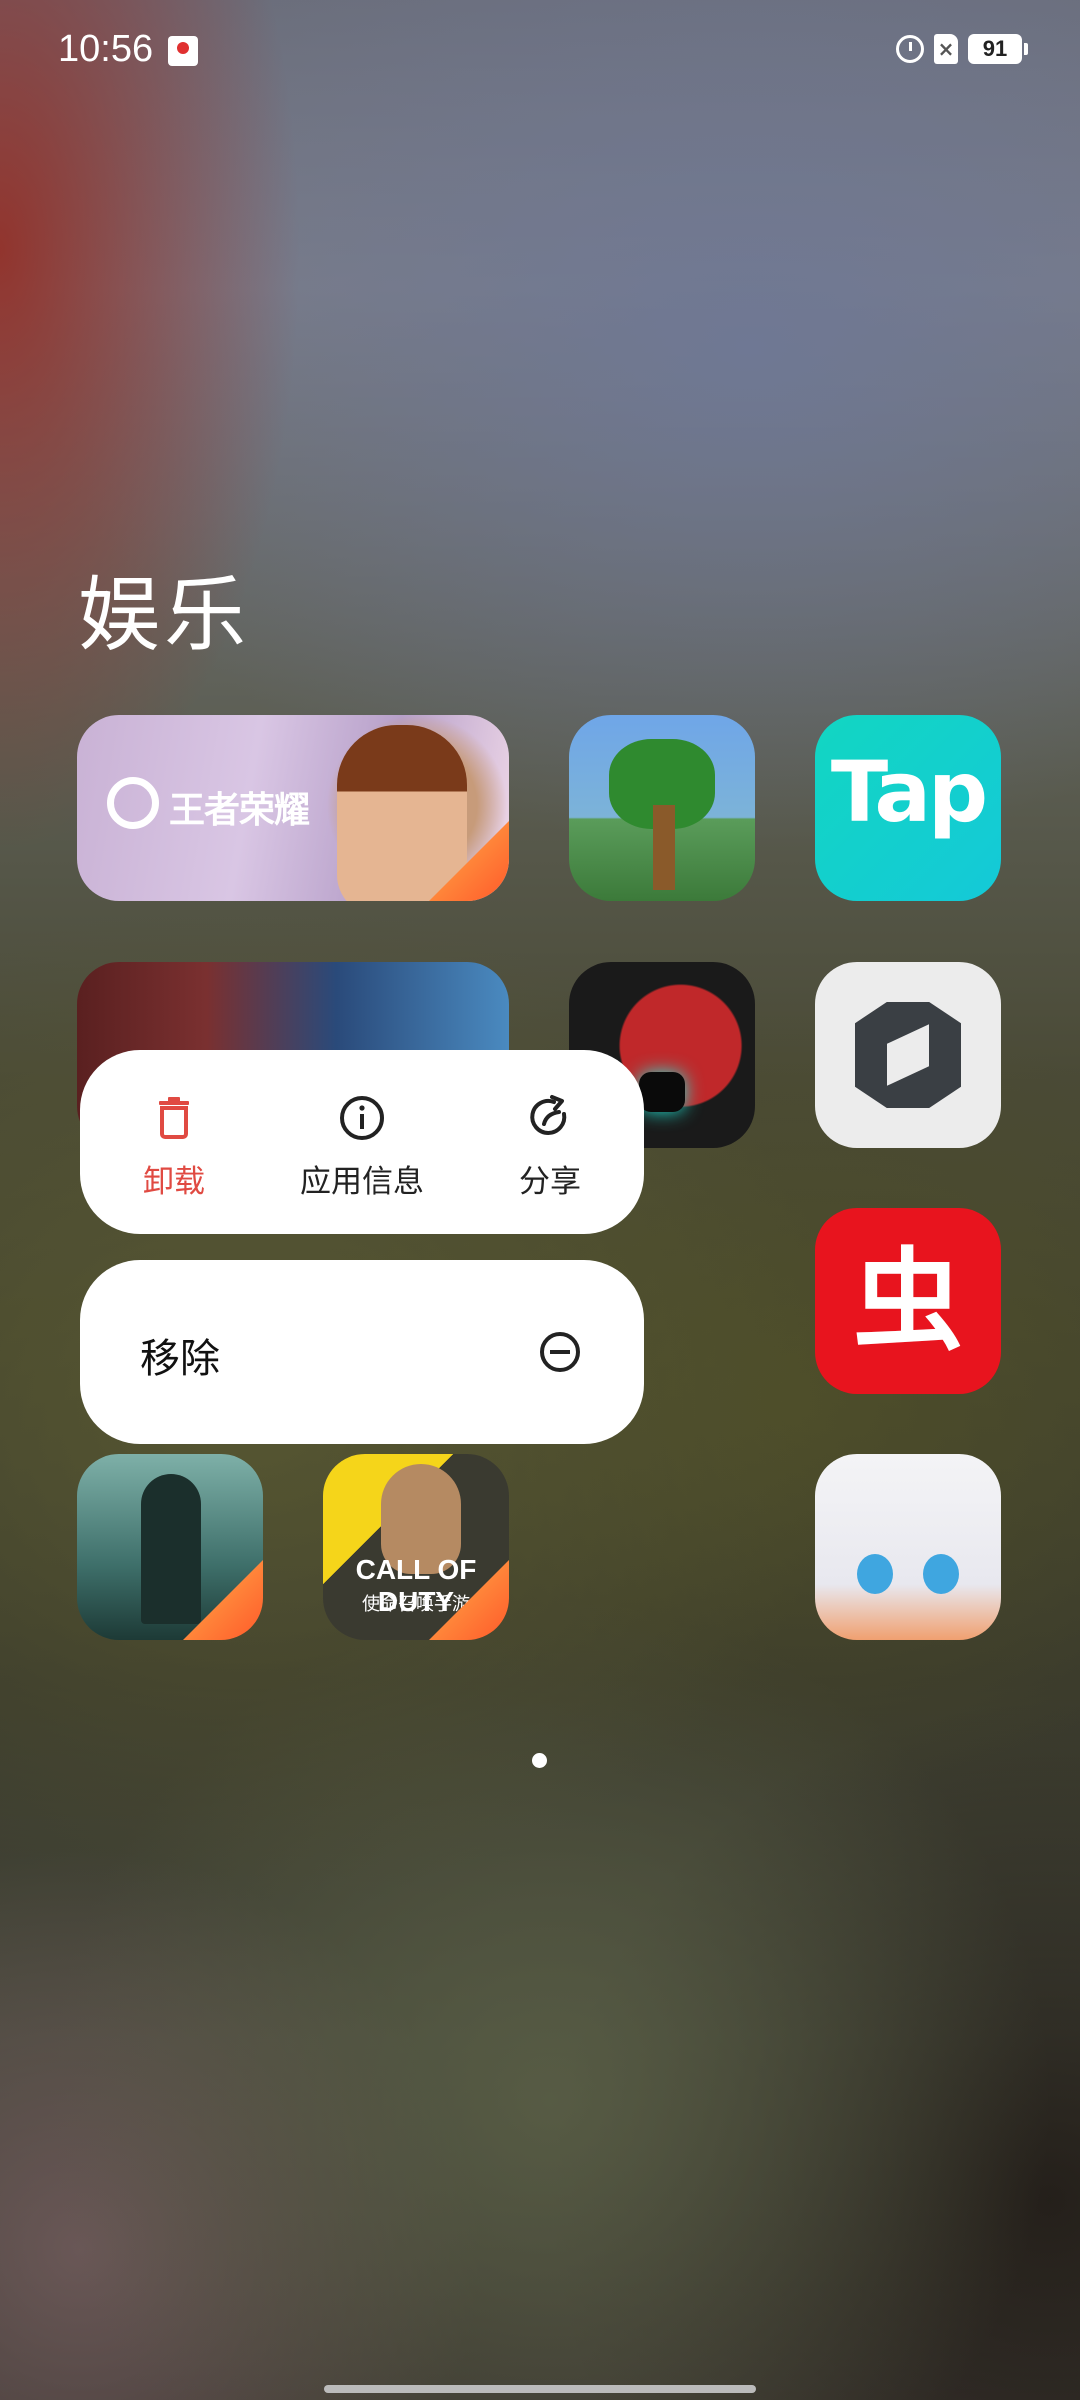 This screenshot has width=1080, height=2400. What do you see at coordinates (908, 1547) in the screenshot?
I see `app-anime` at bounding box center [908, 1547].